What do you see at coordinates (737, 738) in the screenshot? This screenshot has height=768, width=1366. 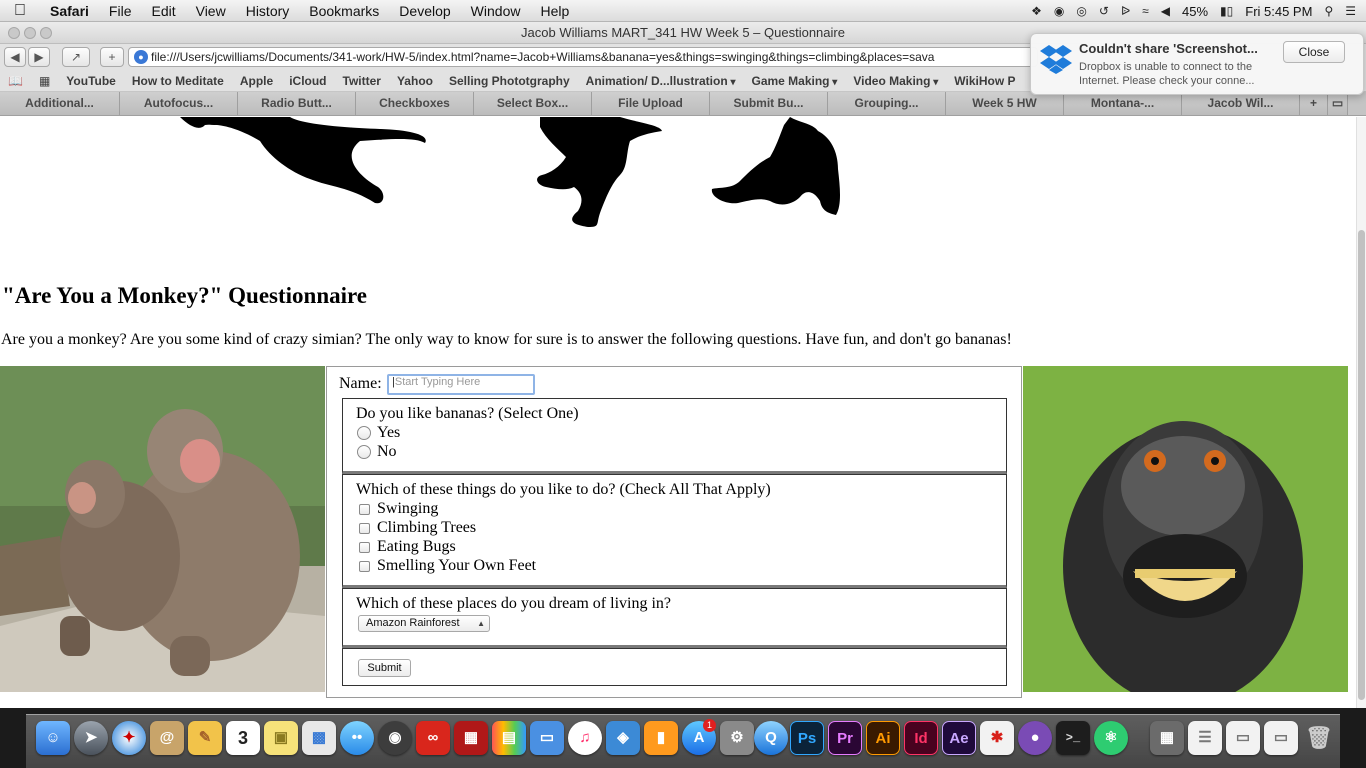 I see `system-preferences-icon: ⚙` at bounding box center [737, 738].